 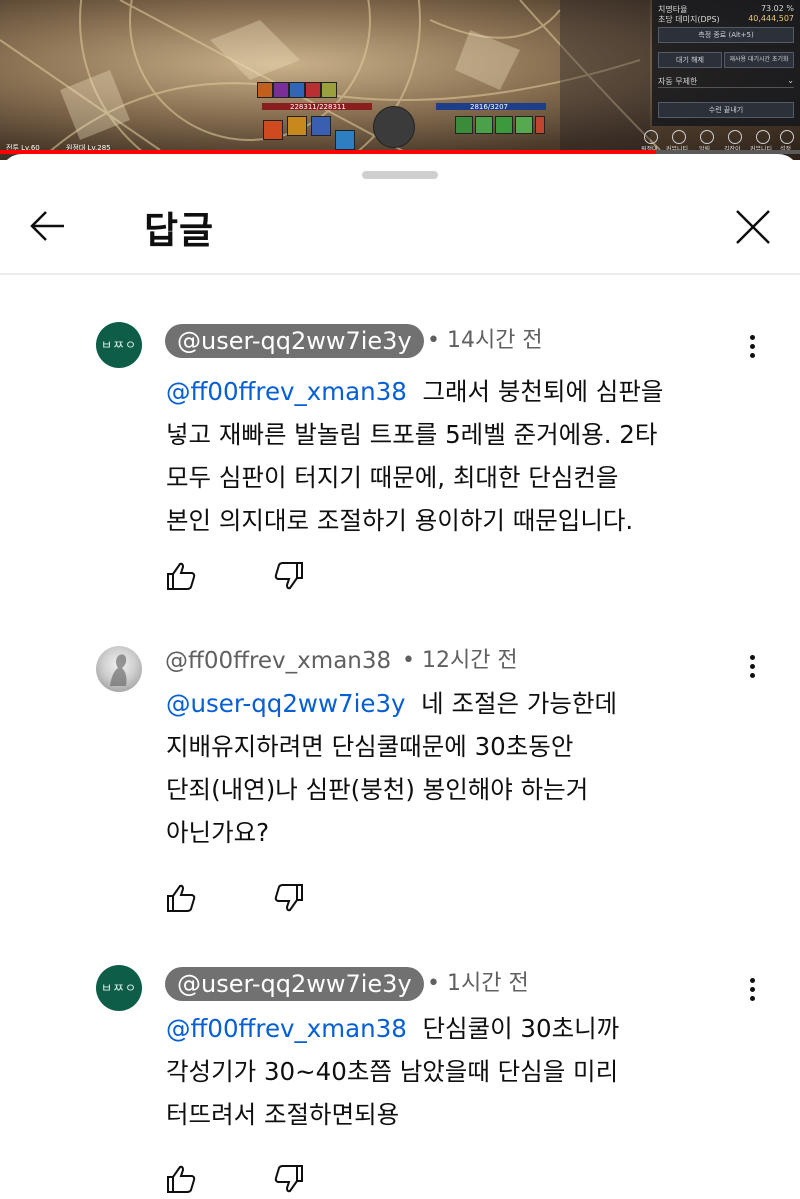 I want to click on guide-icon, so click(x=735, y=137).